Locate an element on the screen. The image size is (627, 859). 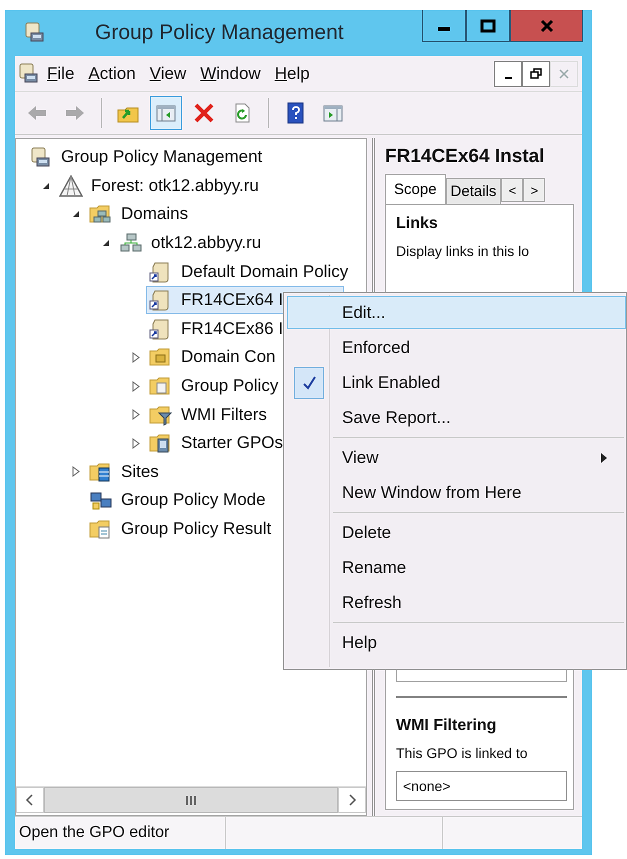
section-heading: Links is located at coordinates (417, 224).